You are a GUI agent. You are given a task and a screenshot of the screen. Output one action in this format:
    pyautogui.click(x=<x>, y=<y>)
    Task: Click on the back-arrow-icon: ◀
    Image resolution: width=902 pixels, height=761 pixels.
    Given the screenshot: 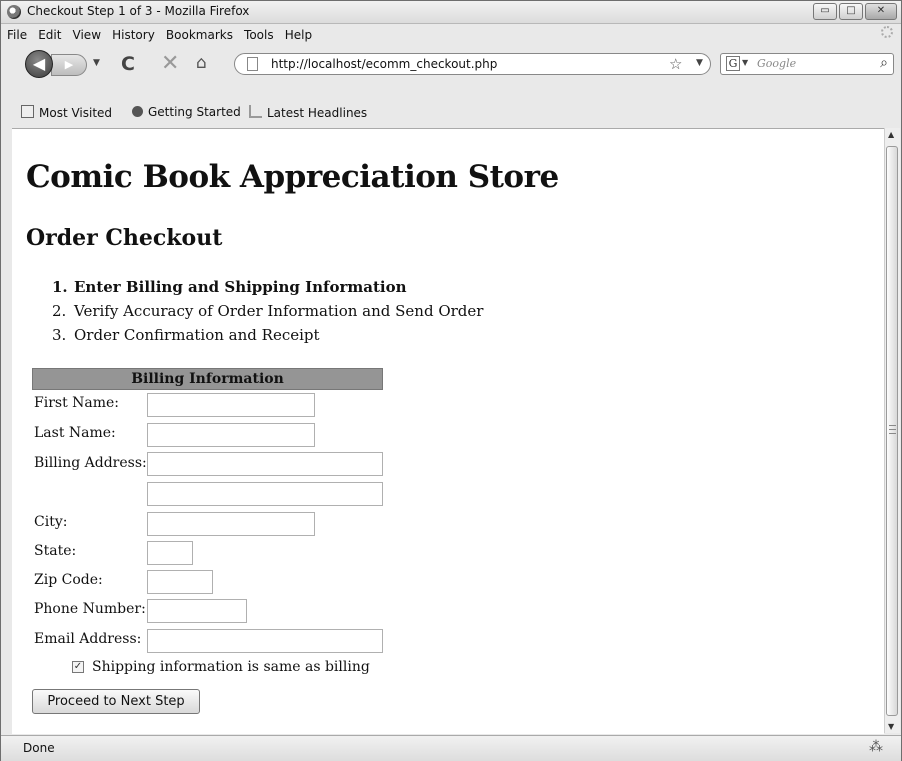 What is the action you would take?
    pyautogui.click(x=39, y=63)
    